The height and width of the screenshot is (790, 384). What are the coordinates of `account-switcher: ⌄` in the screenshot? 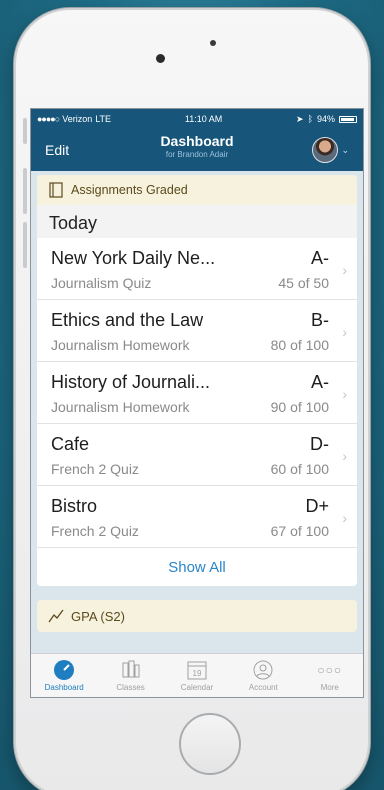 It's located at (330, 150).